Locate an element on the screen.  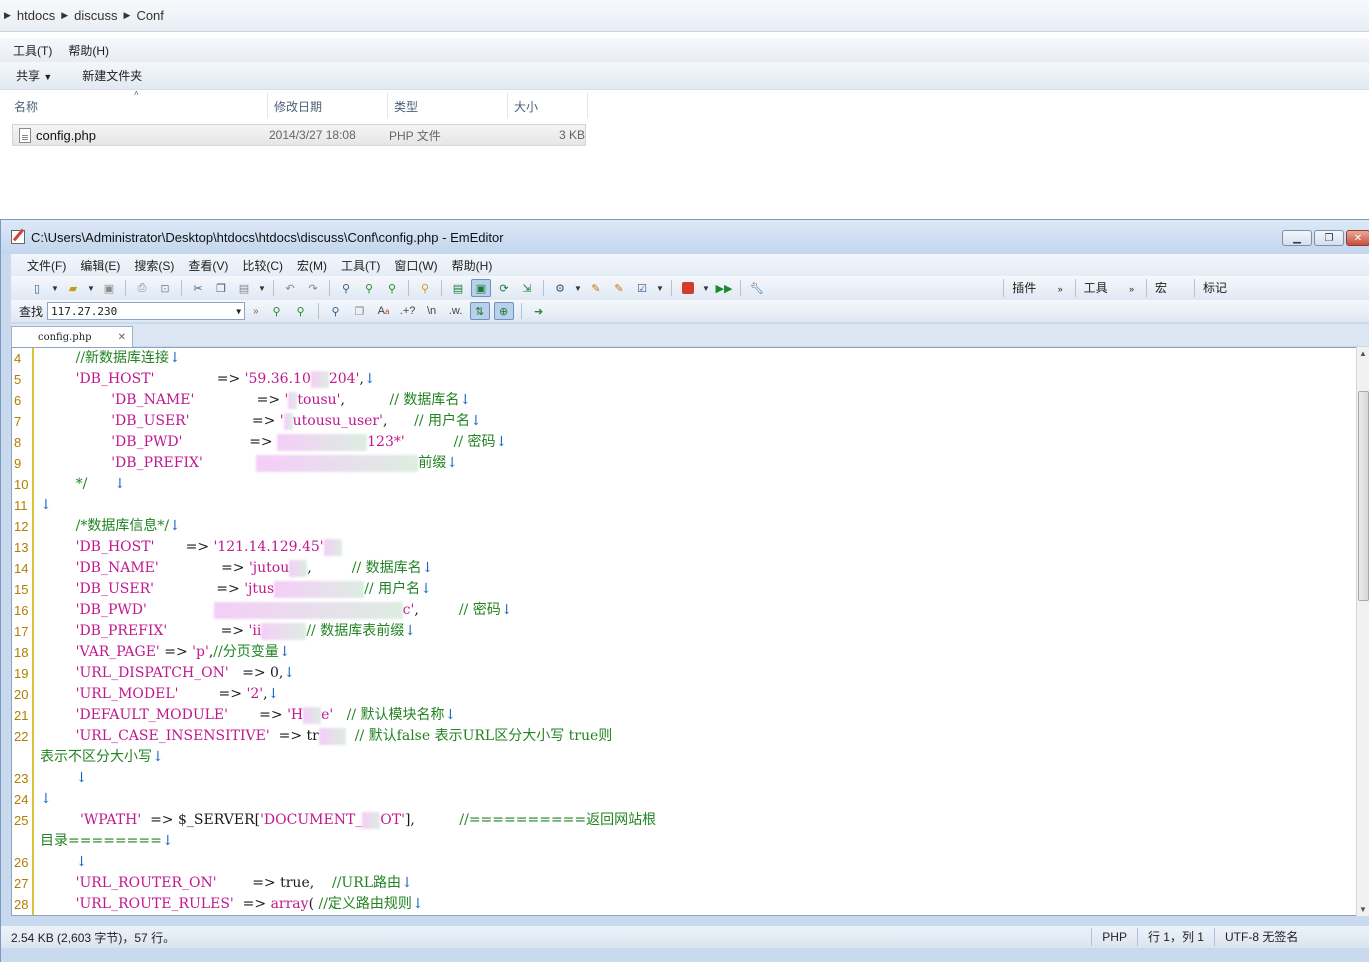
split-view-icon: ▤ is located at coordinates (458, 288).